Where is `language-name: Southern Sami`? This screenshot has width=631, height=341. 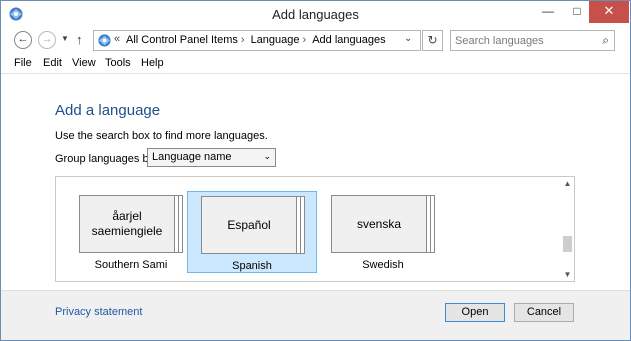
language-name: Southern Sami is located at coordinates (131, 265).